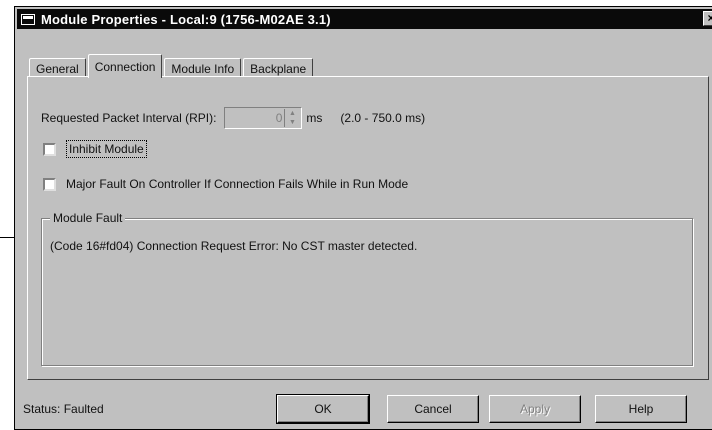  I want to click on status-bar: Status: Faulted, so click(63, 409).